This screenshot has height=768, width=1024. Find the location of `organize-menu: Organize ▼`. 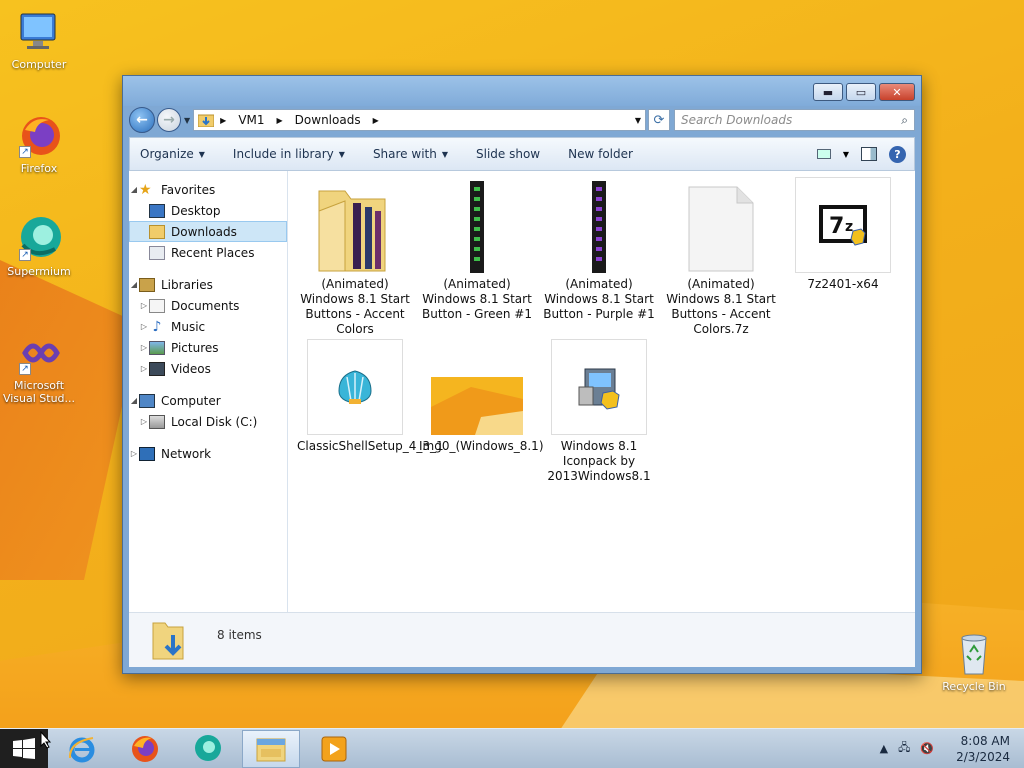

organize-menu: Organize ▼ is located at coordinates (172, 154).